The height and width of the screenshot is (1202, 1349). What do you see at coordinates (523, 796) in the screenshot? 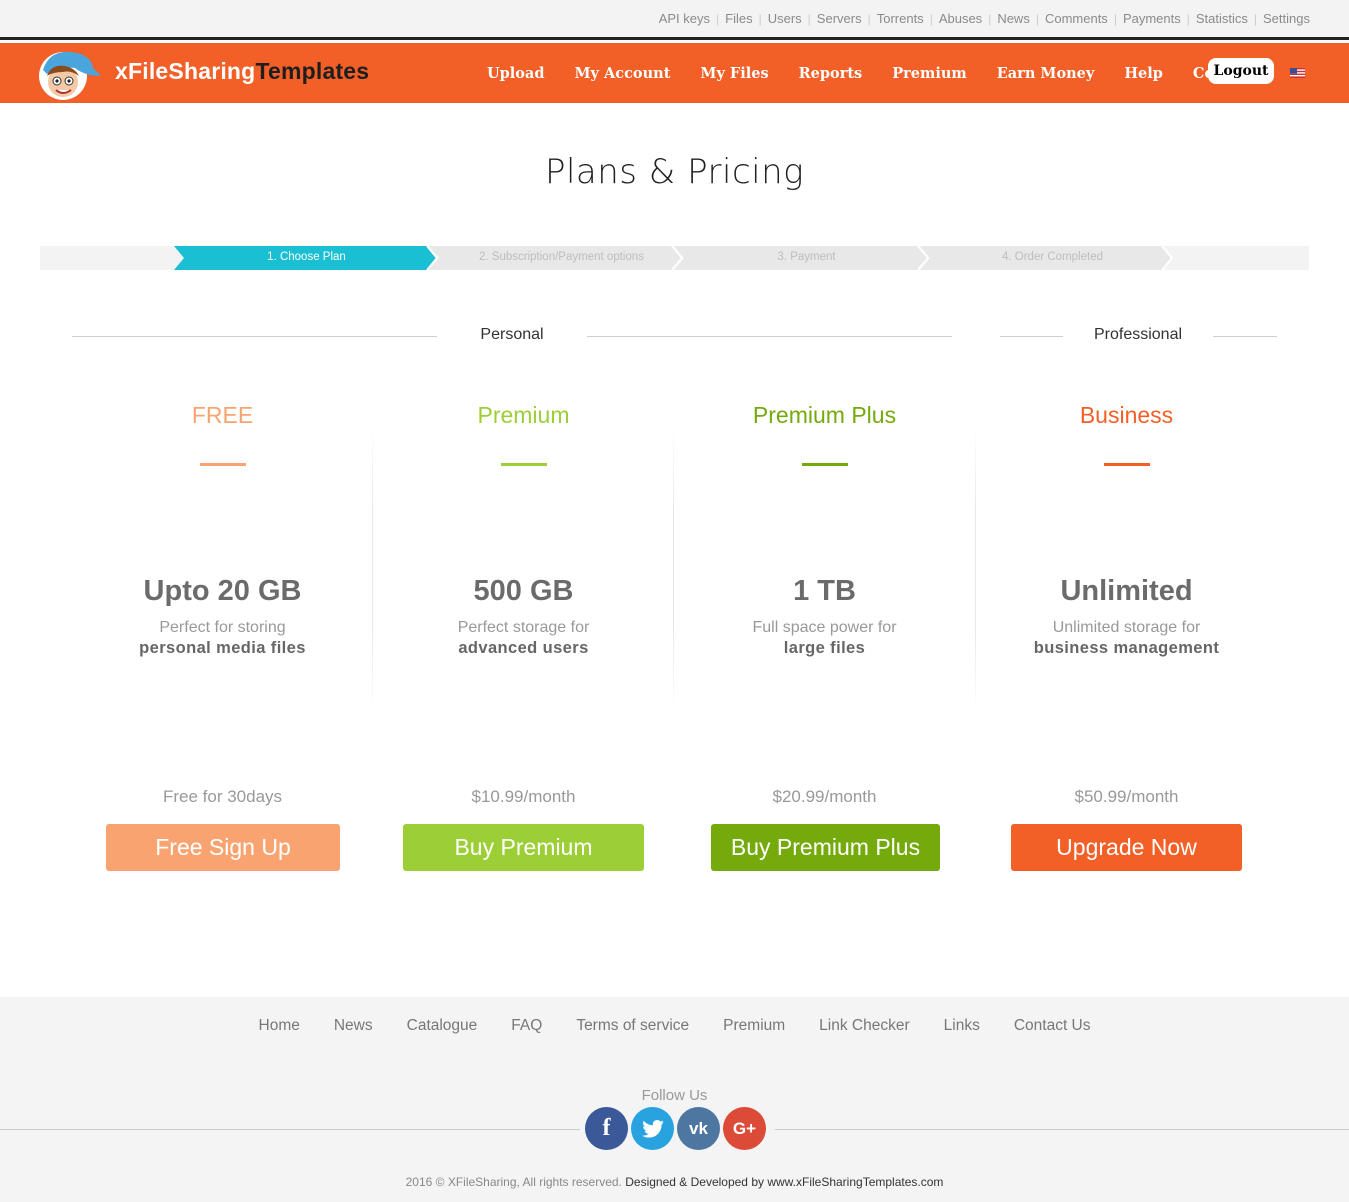
I see `plan-price: $10.99/month` at bounding box center [523, 796].